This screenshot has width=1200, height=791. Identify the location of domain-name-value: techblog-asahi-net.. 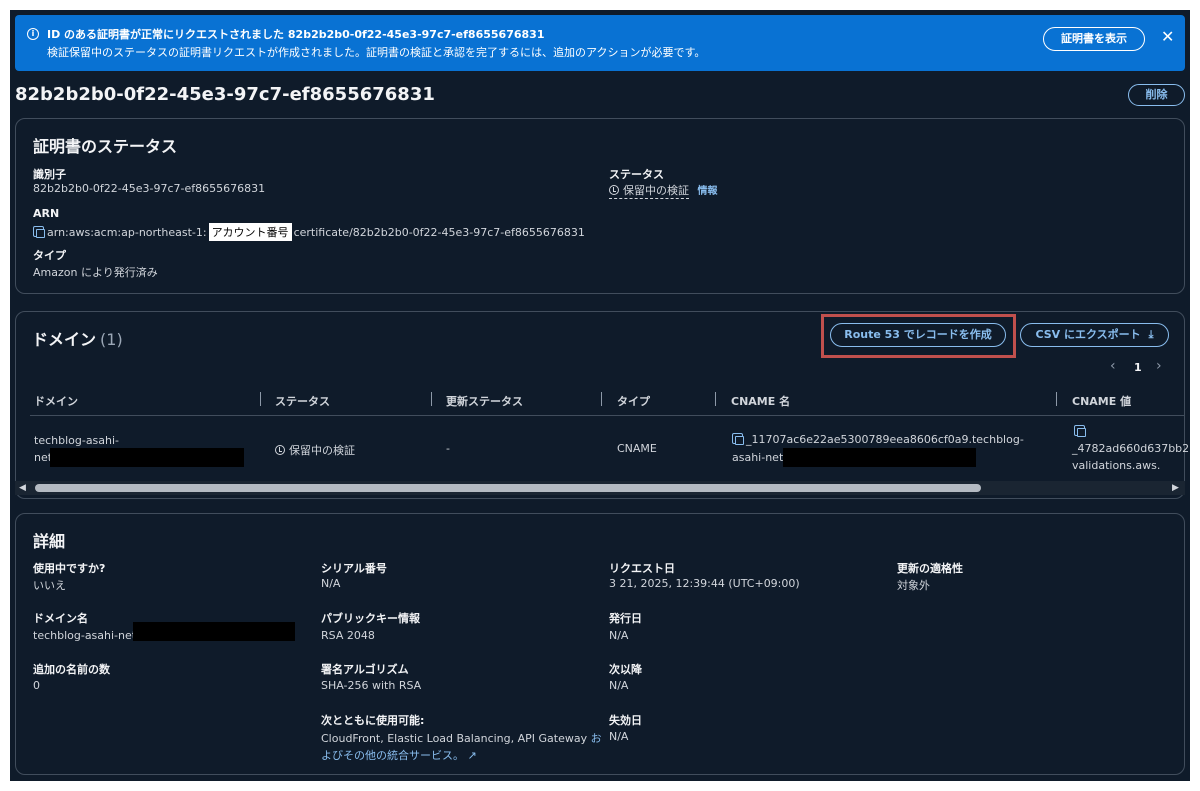
(86, 635).